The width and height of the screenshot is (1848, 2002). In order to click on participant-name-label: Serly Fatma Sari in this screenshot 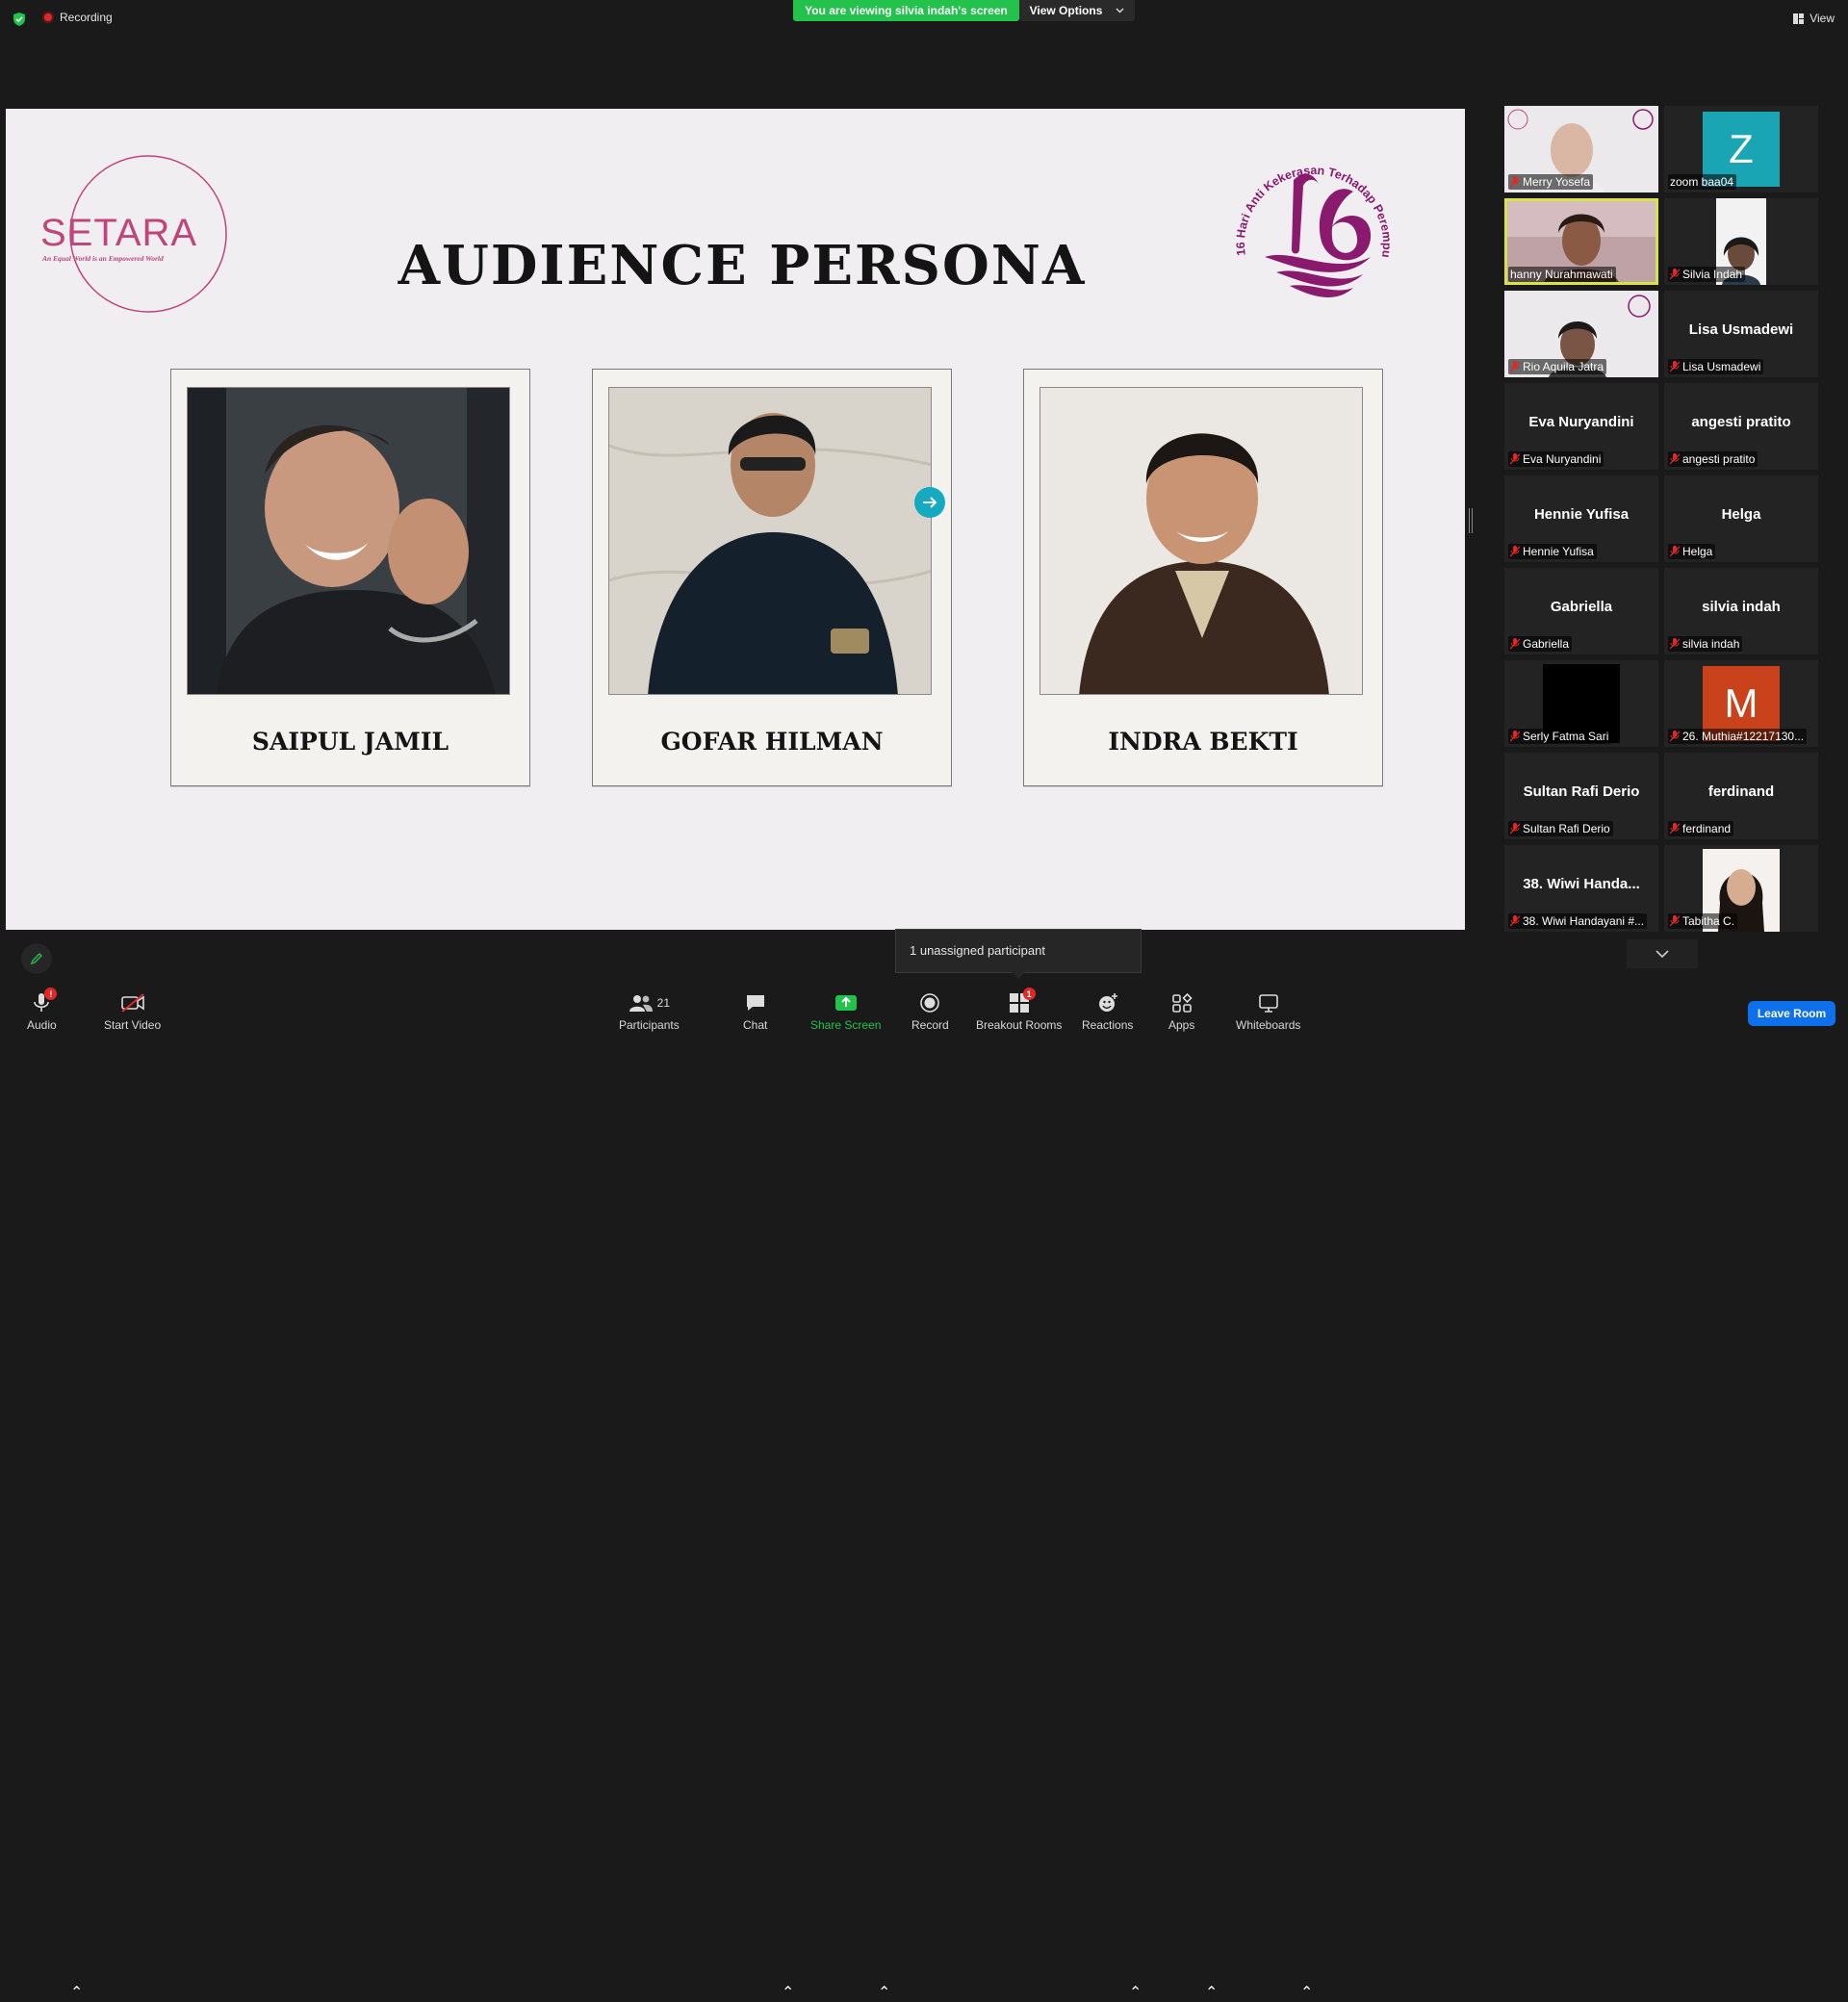, I will do `click(1560, 736)`.